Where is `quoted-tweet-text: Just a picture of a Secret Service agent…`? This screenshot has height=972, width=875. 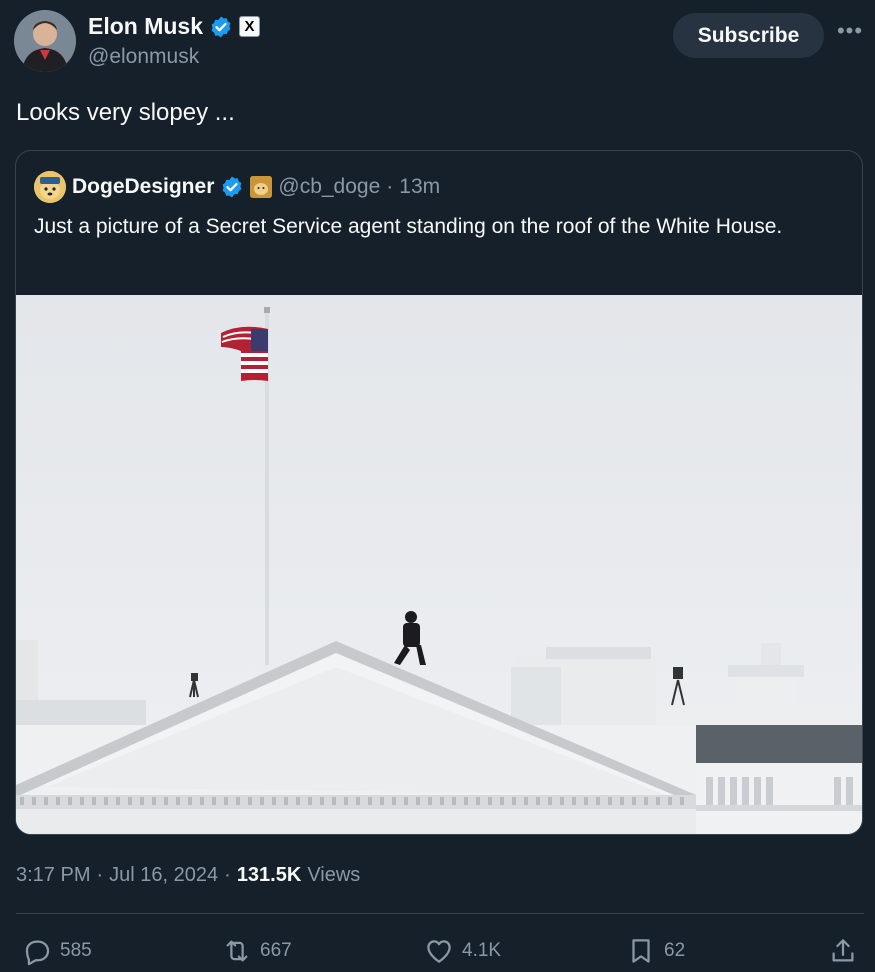
quoted-tweet-text: Just a picture of a Secret Service agent… is located at coordinates (408, 226).